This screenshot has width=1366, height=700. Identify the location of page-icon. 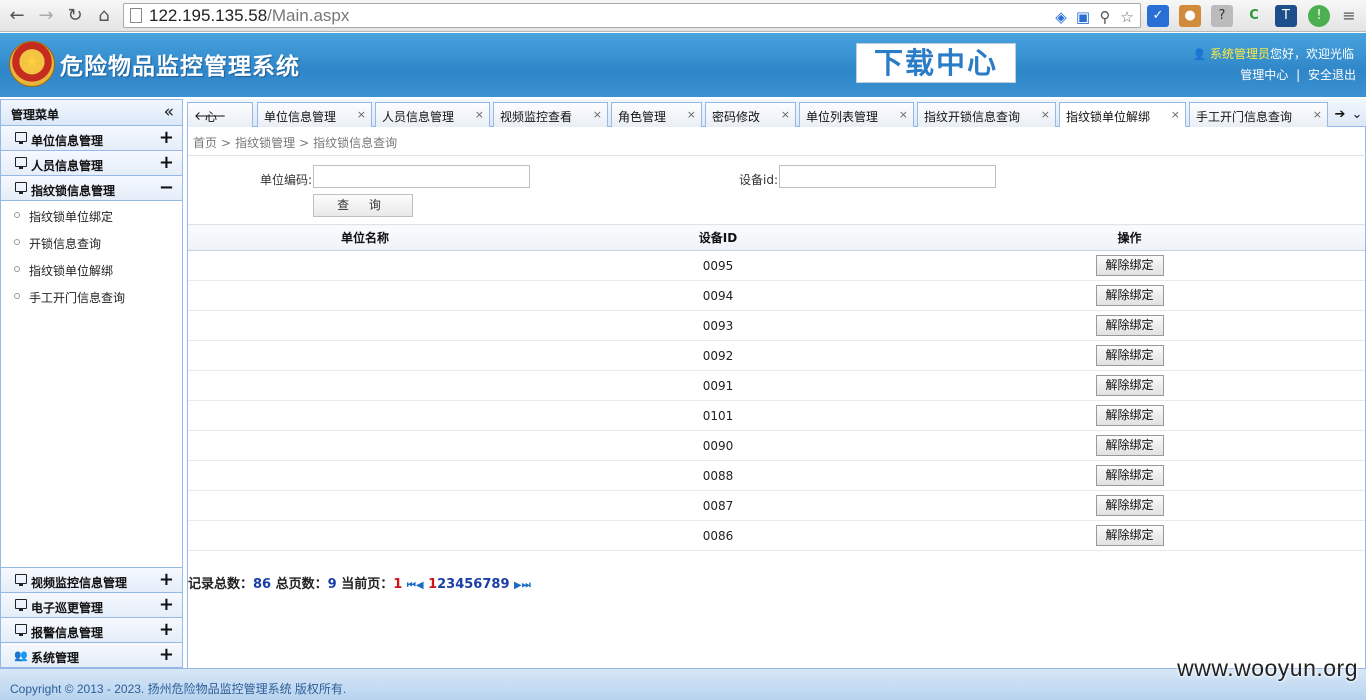
(136, 15).